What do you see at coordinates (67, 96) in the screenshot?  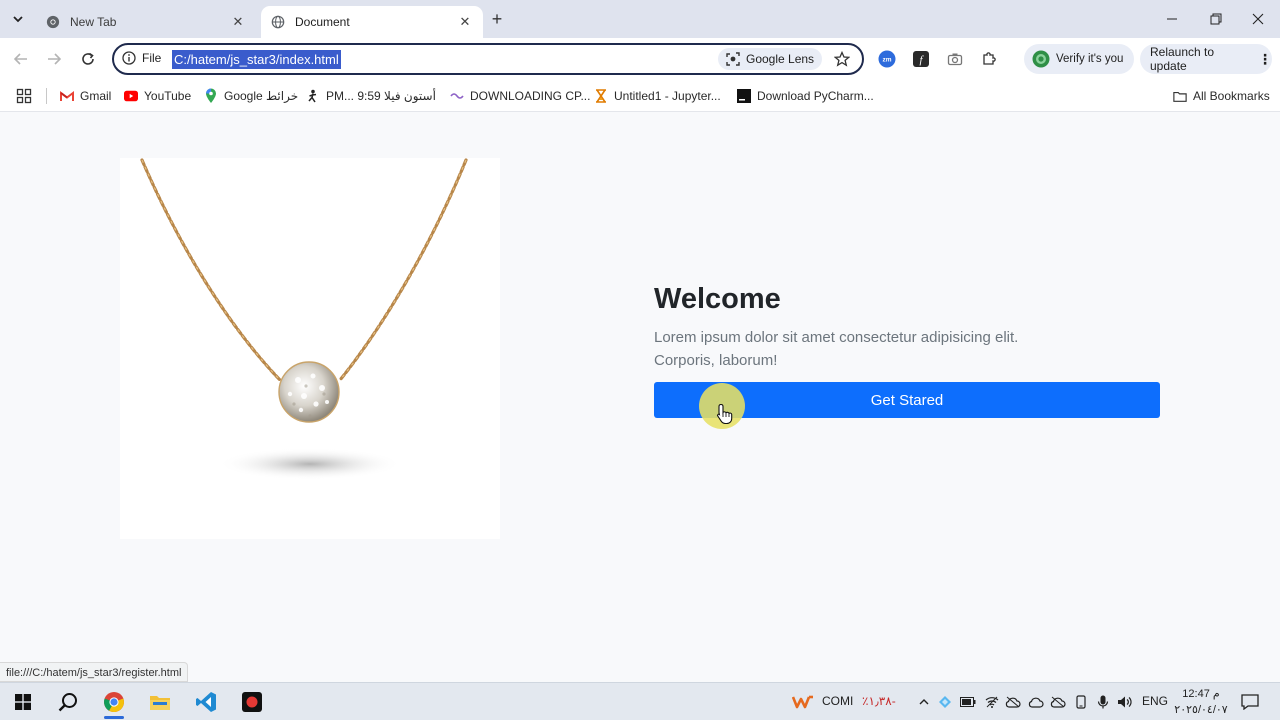 I see `gmail-icon` at bounding box center [67, 96].